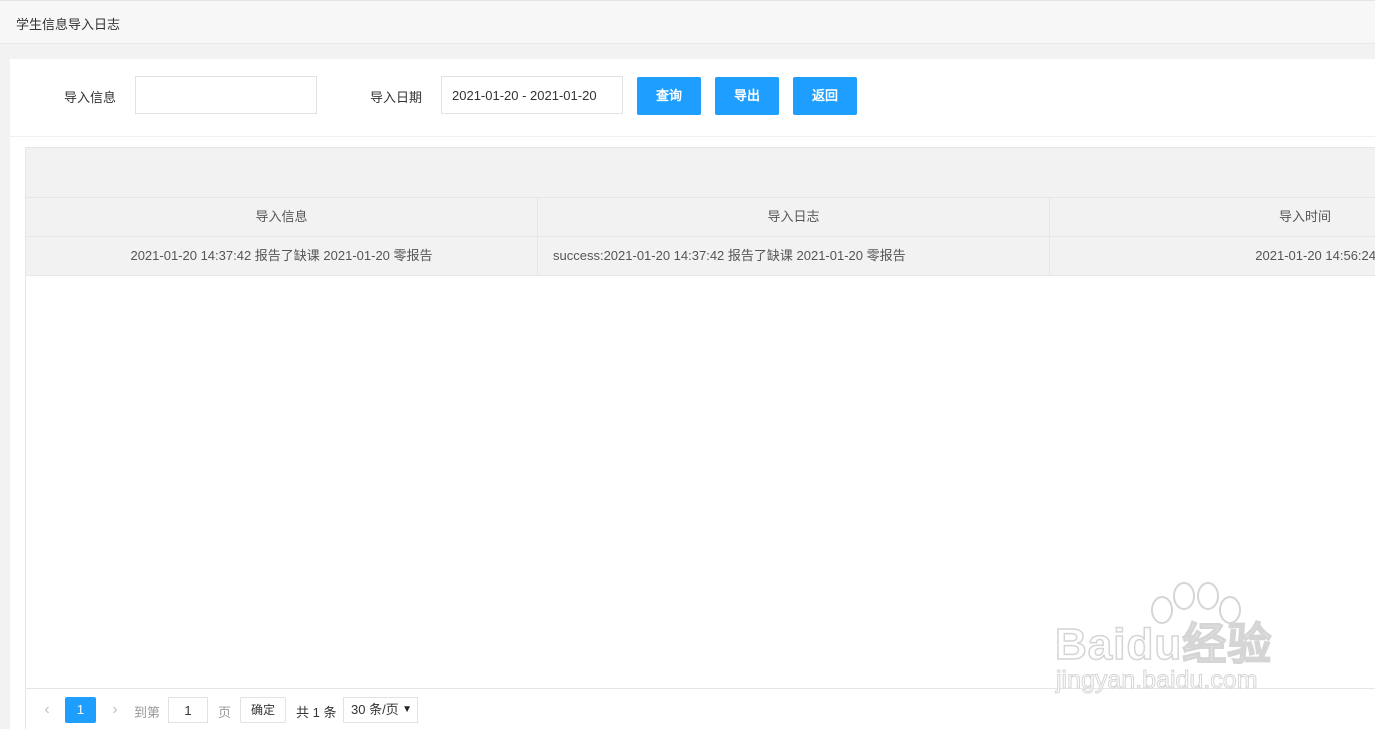 This screenshot has height=729, width=1375. What do you see at coordinates (825, 96) in the screenshot?
I see `back-button: 返回` at bounding box center [825, 96].